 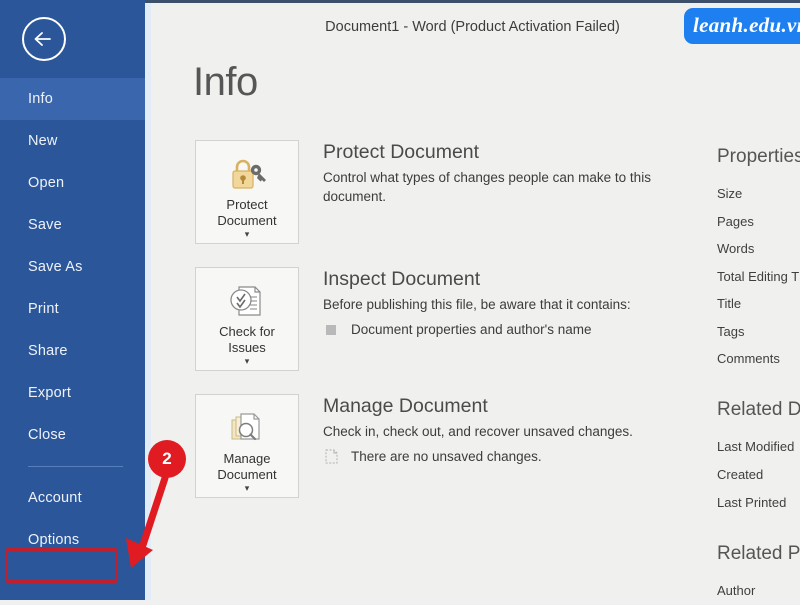 I want to click on square-bullet-icon, so click(x=331, y=330).